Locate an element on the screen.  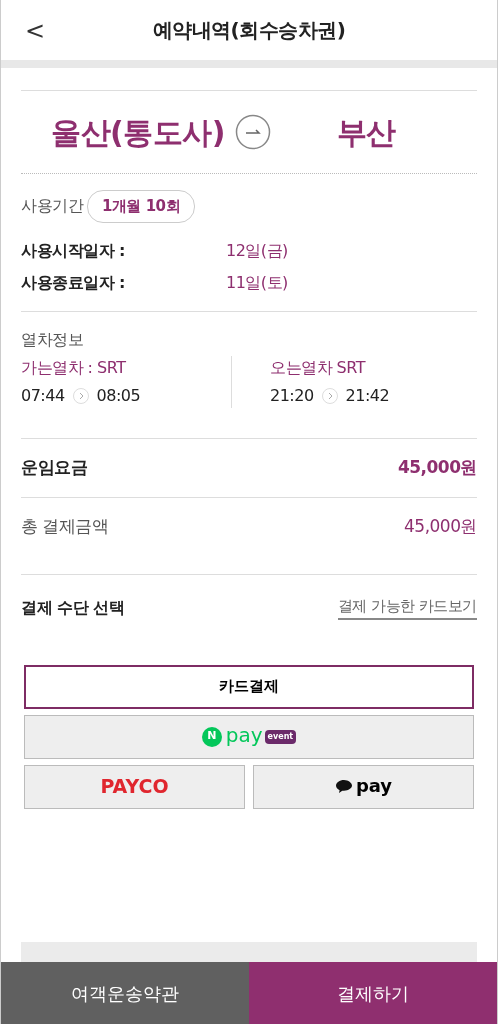
date-label: 사용종료일자 : is located at coordinates (73, 282).